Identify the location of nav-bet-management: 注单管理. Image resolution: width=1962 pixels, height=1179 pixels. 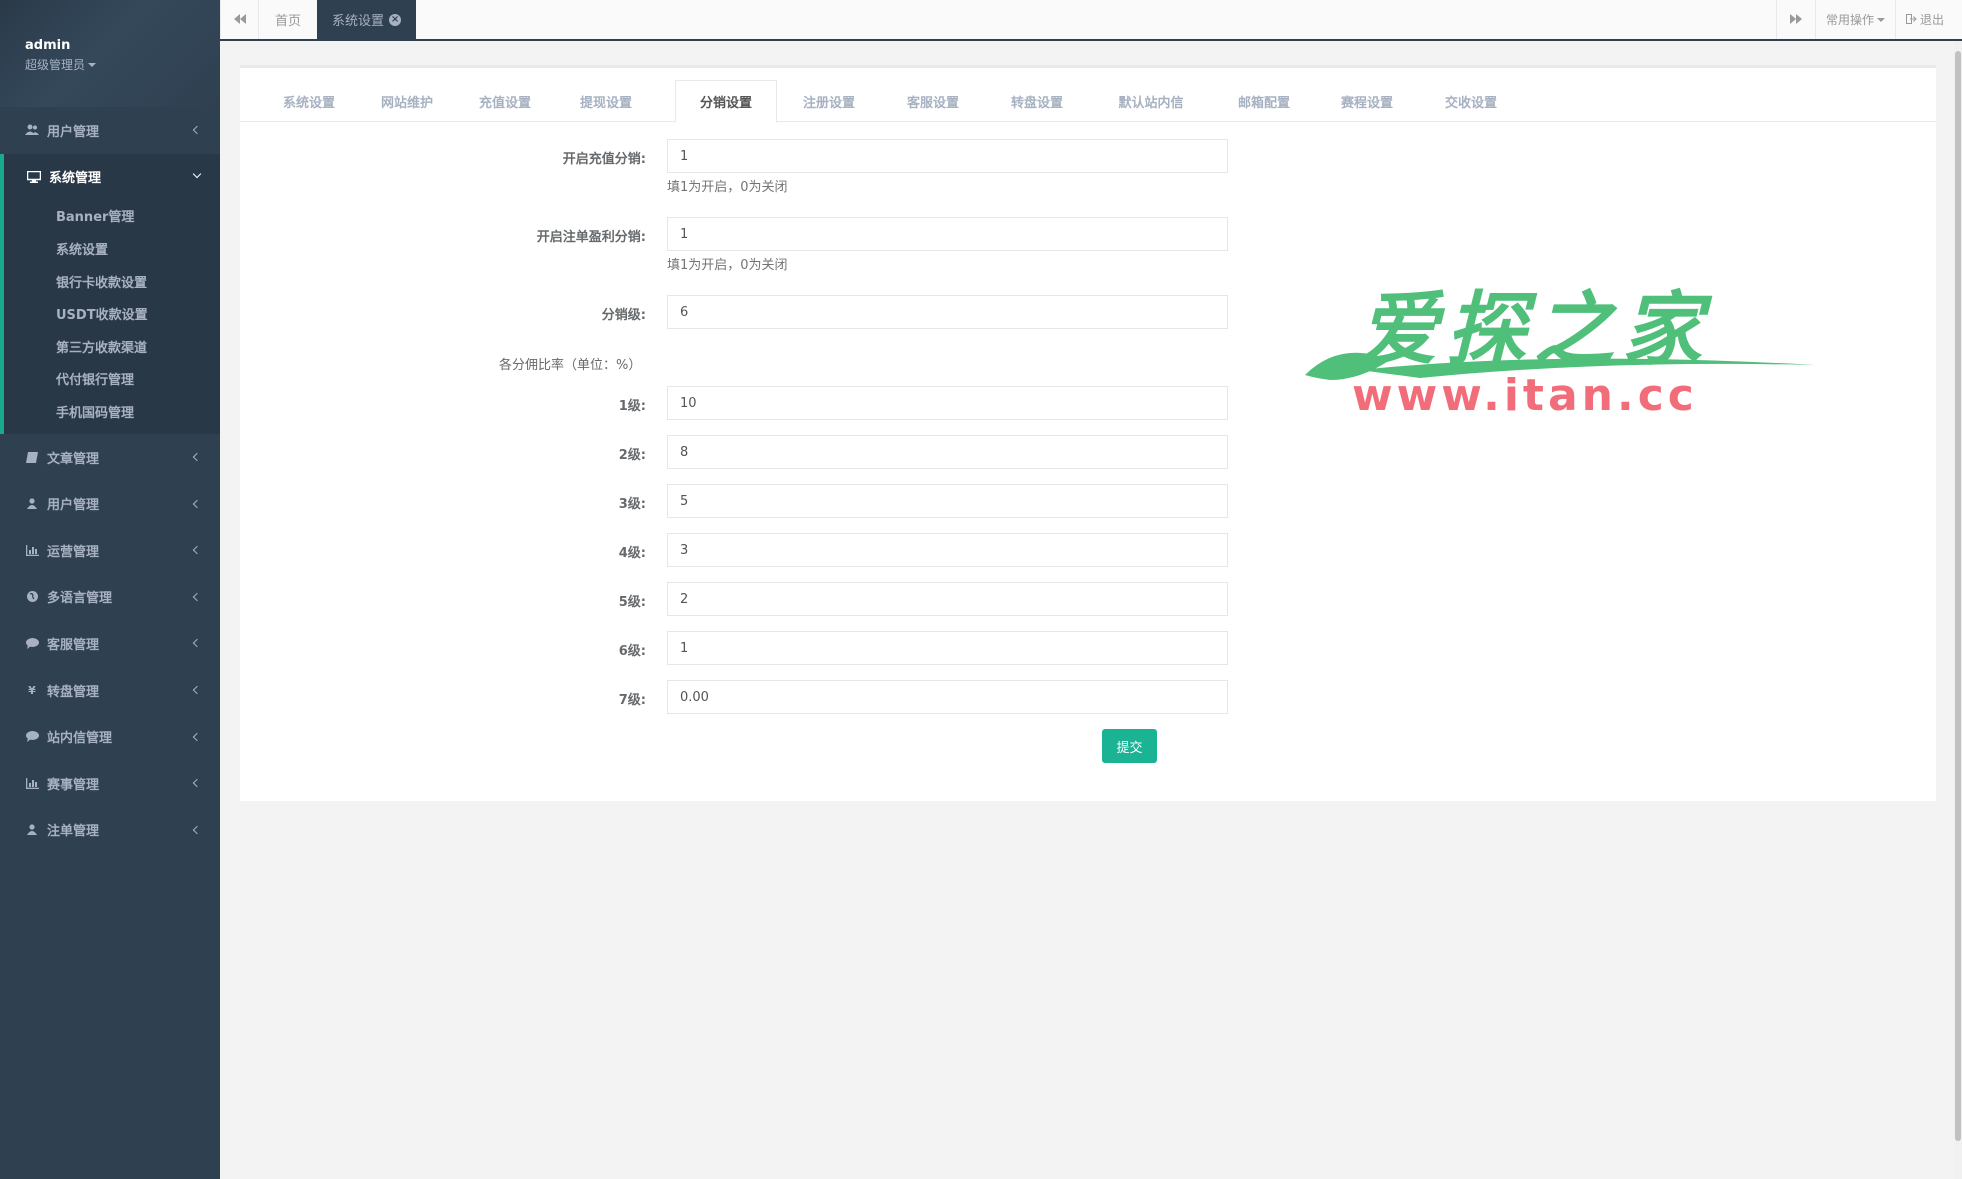
(110, 830).